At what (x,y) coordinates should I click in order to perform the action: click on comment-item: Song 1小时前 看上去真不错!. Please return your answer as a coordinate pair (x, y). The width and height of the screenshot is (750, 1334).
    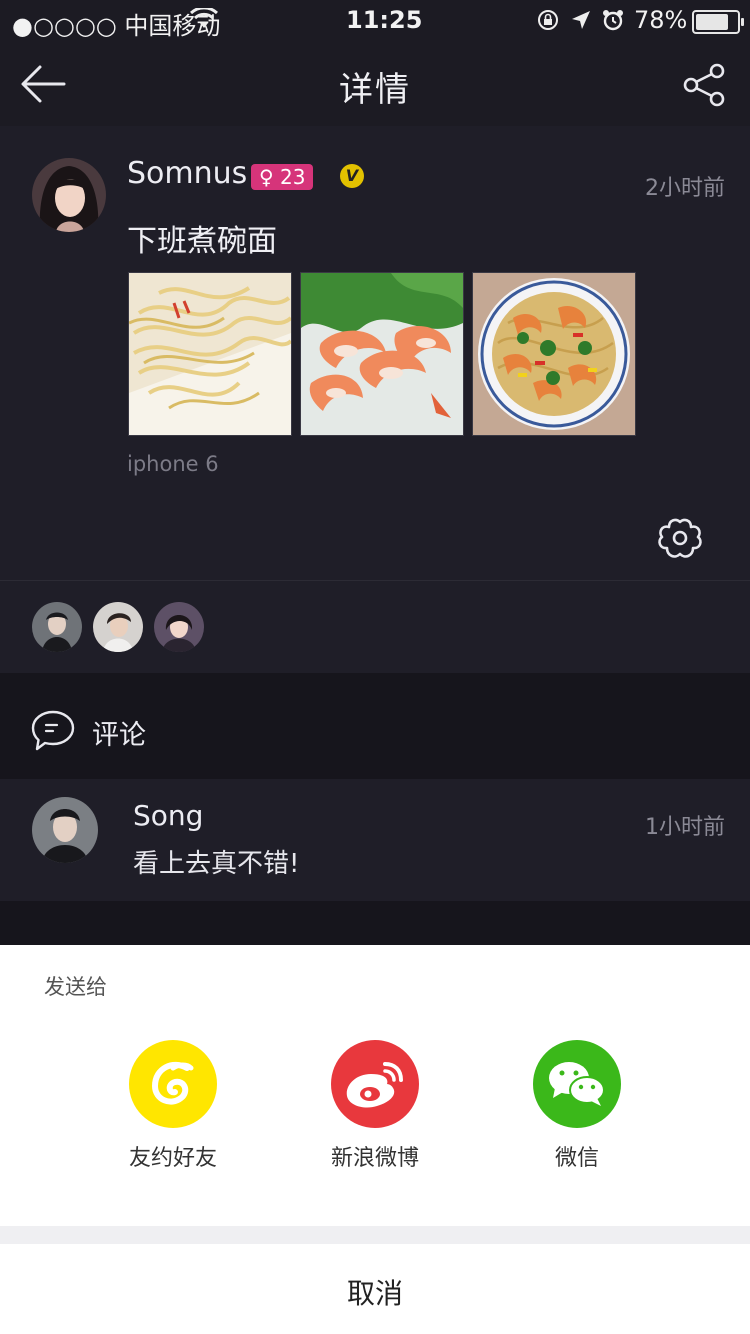
    Looking at the image, I should click on (375, 840).